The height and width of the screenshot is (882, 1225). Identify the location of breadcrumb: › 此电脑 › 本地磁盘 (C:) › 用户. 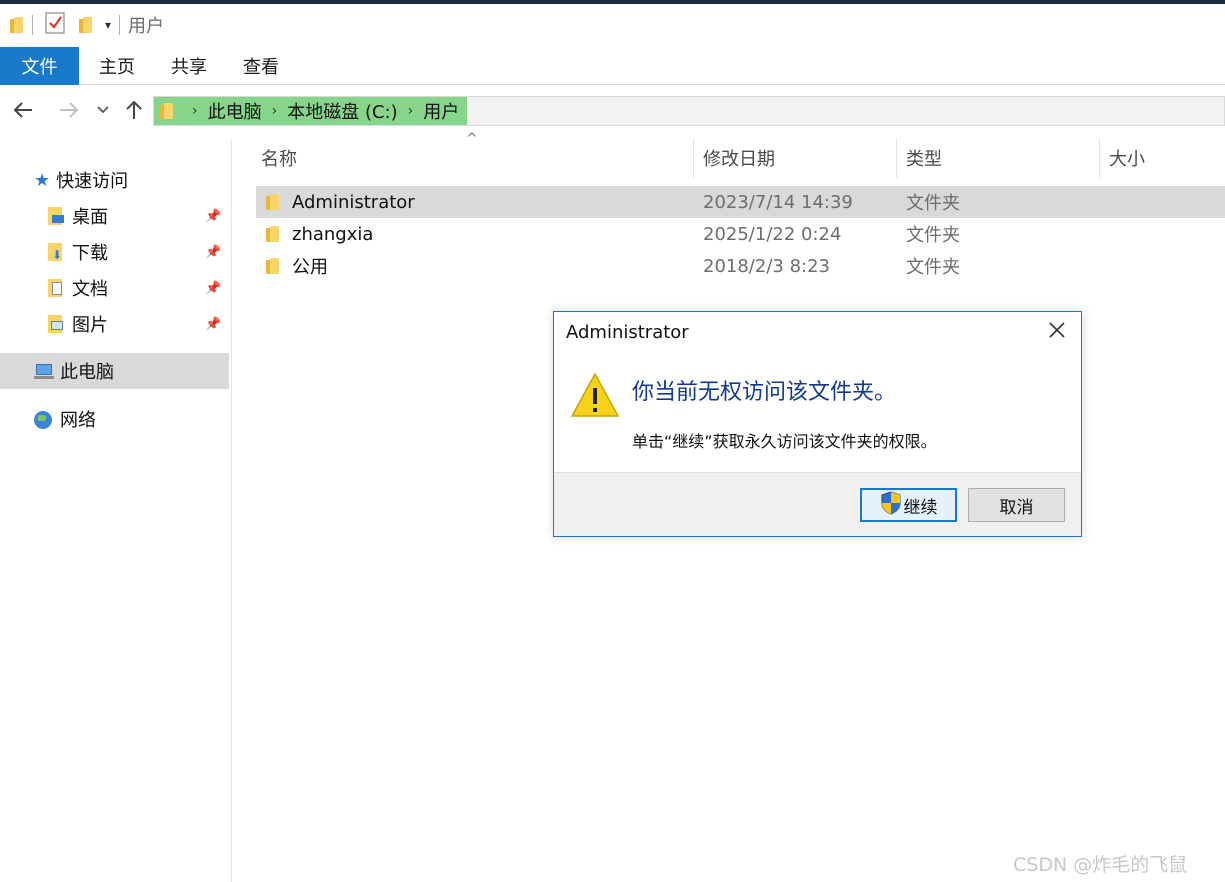
(311, 111).